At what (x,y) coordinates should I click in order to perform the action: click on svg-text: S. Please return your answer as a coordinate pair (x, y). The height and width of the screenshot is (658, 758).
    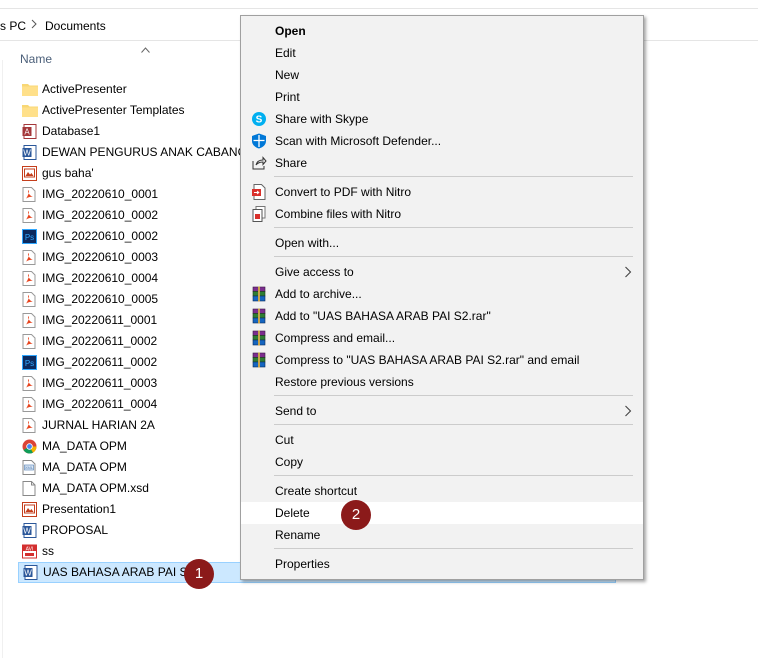
    Looking at the image, I should click on (259, 120).